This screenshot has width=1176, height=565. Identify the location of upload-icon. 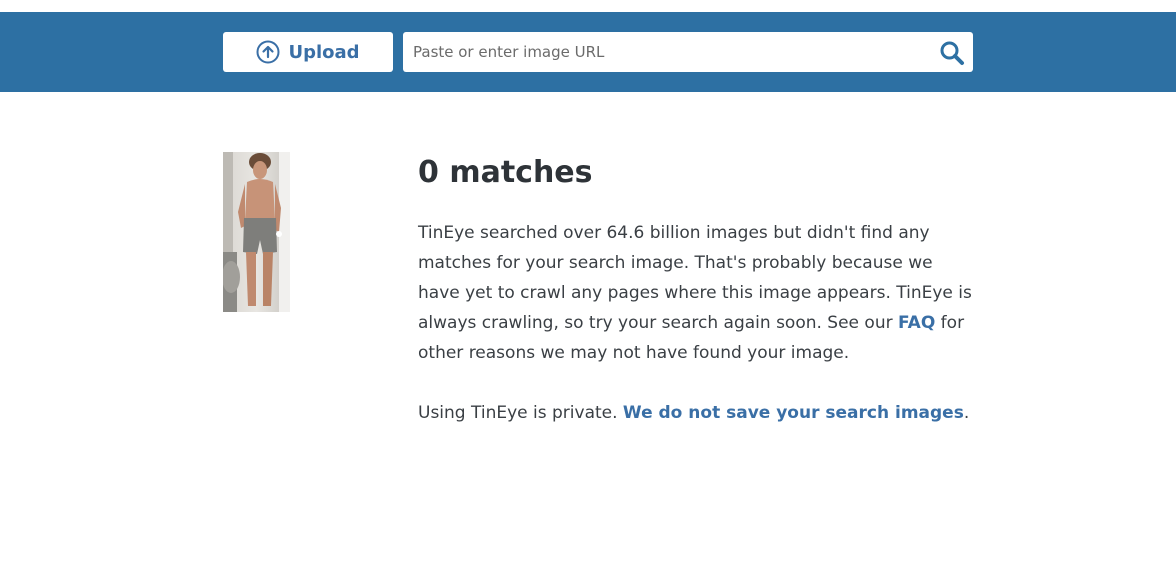
(268, 52).